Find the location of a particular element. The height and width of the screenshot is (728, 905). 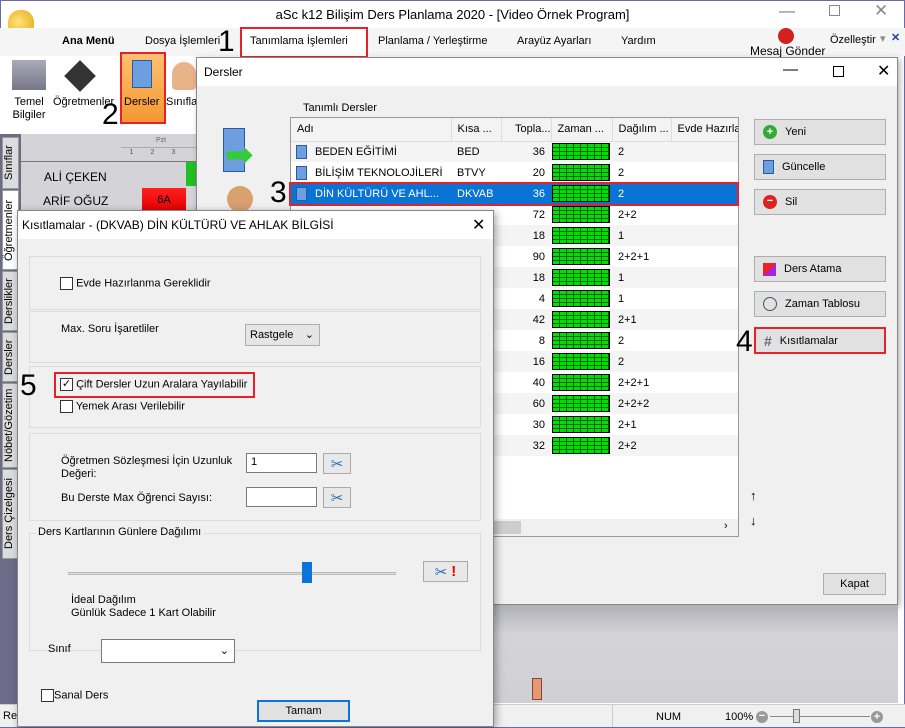

assign-button: Ders Atama is located at coordinates (820, 269).